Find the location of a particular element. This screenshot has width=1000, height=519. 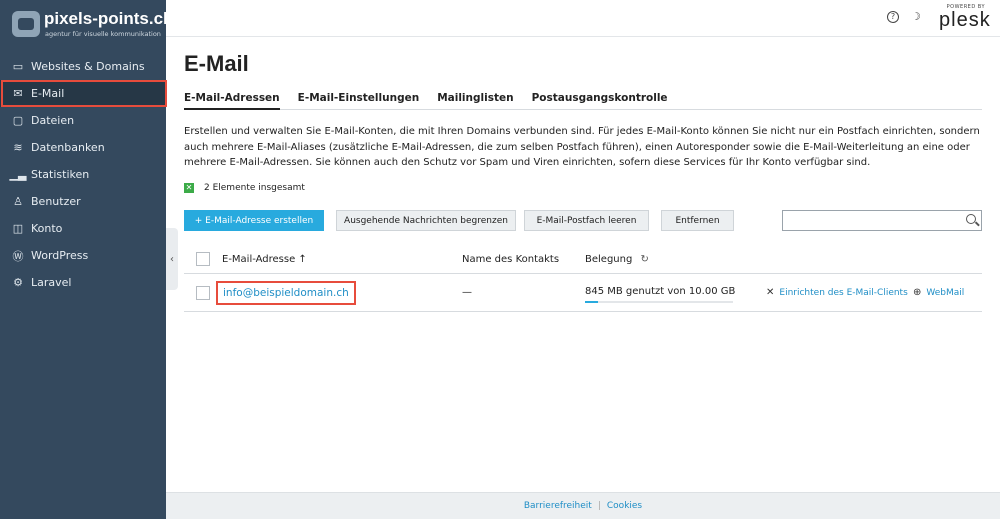

usage-bar-fill is located at coordinates (591, 302).